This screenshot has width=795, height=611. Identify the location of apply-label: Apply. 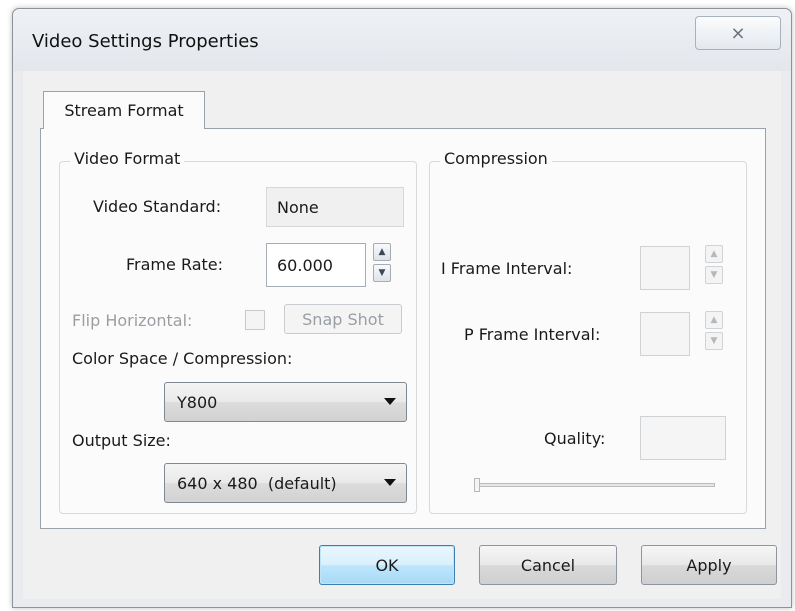
(709, 565).